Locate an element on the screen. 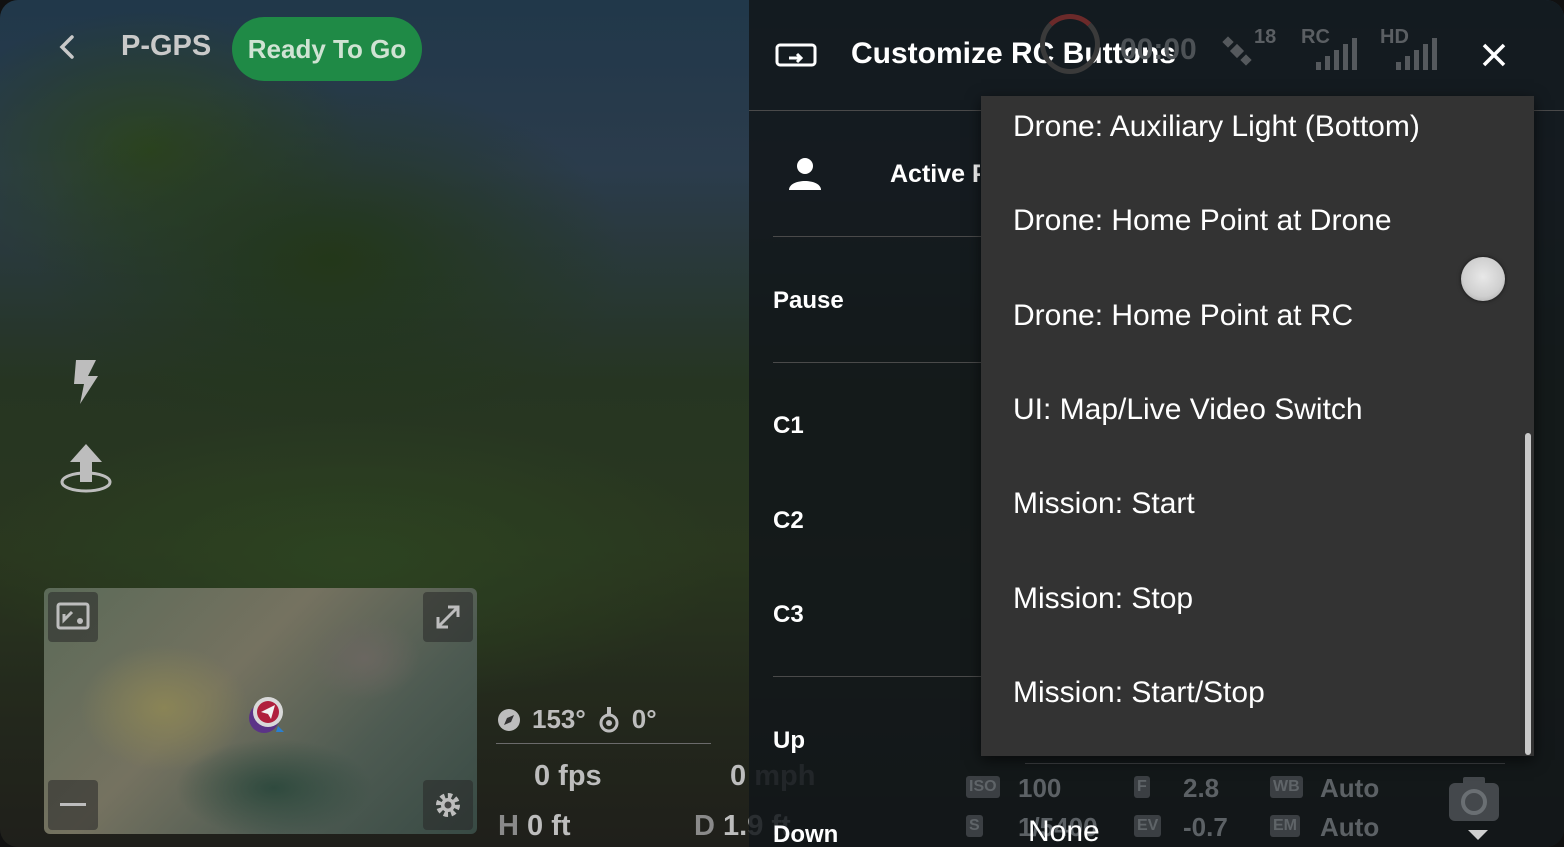  ev-badge: EV is located at coordinates (1148, 826).